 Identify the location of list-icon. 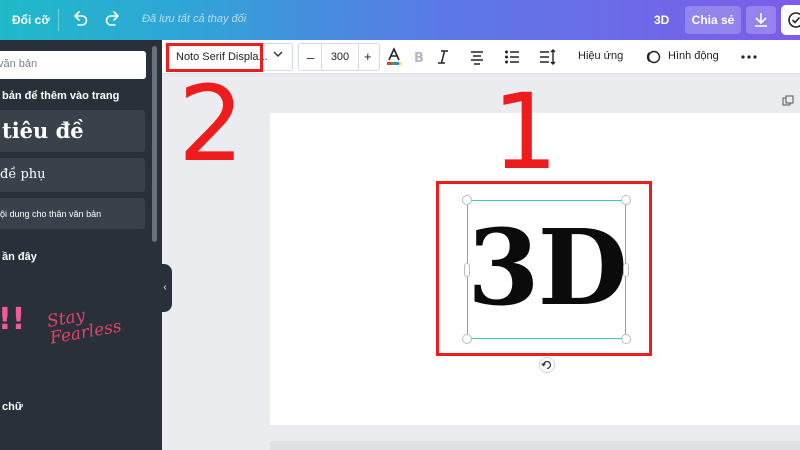
(512, 57).